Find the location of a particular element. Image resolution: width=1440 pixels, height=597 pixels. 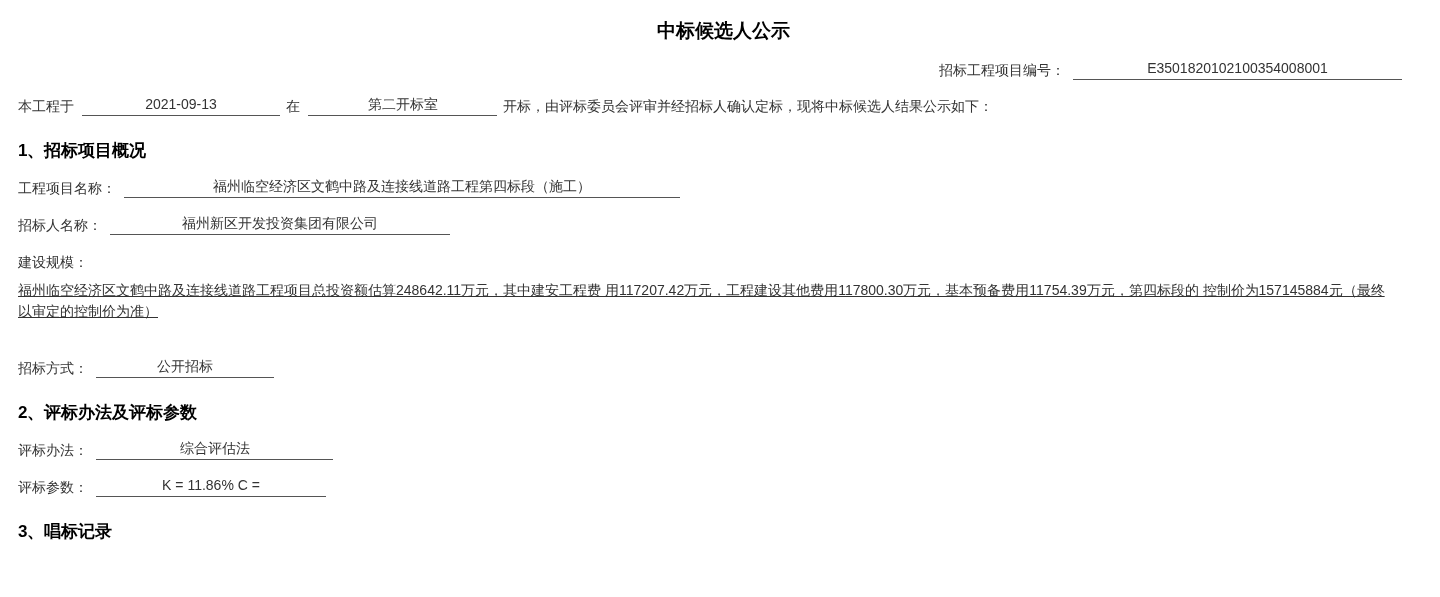

field-label: 工程项目名称： is located at coordinates (67, 189).